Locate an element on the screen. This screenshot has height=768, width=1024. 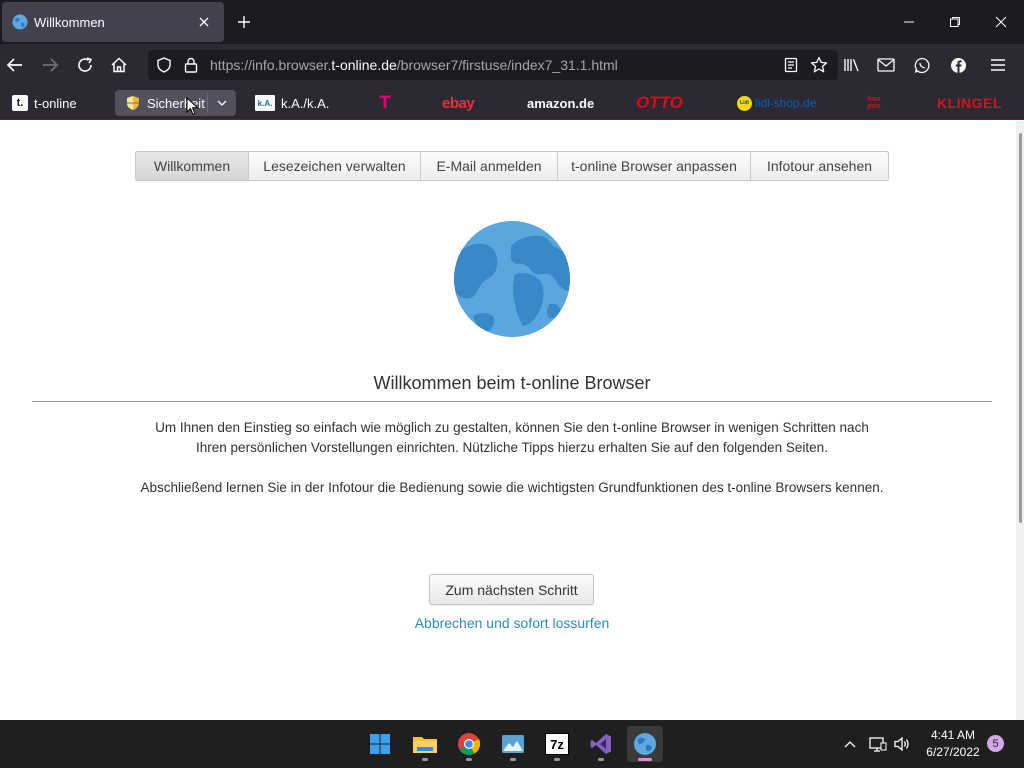
bookmark-lidl: Lidl lidl-shop.de is located at coordinates (776, 103).